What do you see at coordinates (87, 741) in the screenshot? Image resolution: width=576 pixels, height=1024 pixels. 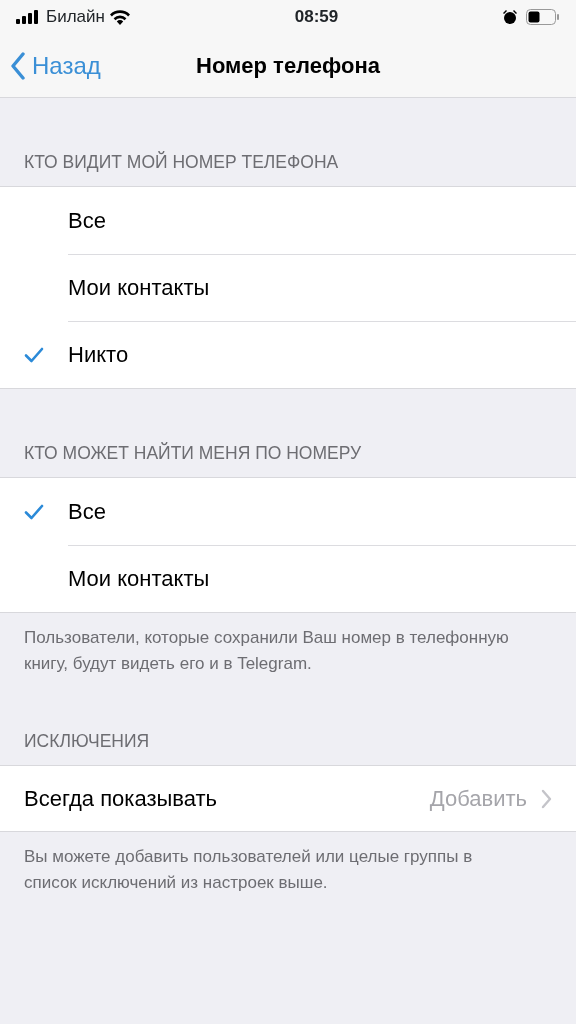 I see `section-header: ИСКЛЮЧЕНИЯ` at bounding box center [87, 741].